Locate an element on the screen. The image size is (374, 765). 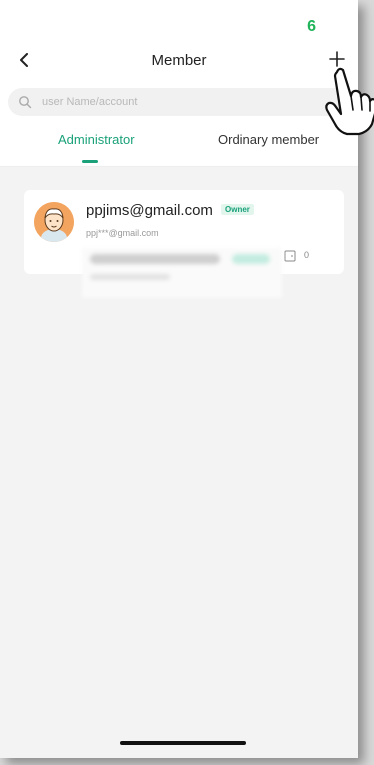
tab-administrator: Administrator is located at coordinates (96, 139).